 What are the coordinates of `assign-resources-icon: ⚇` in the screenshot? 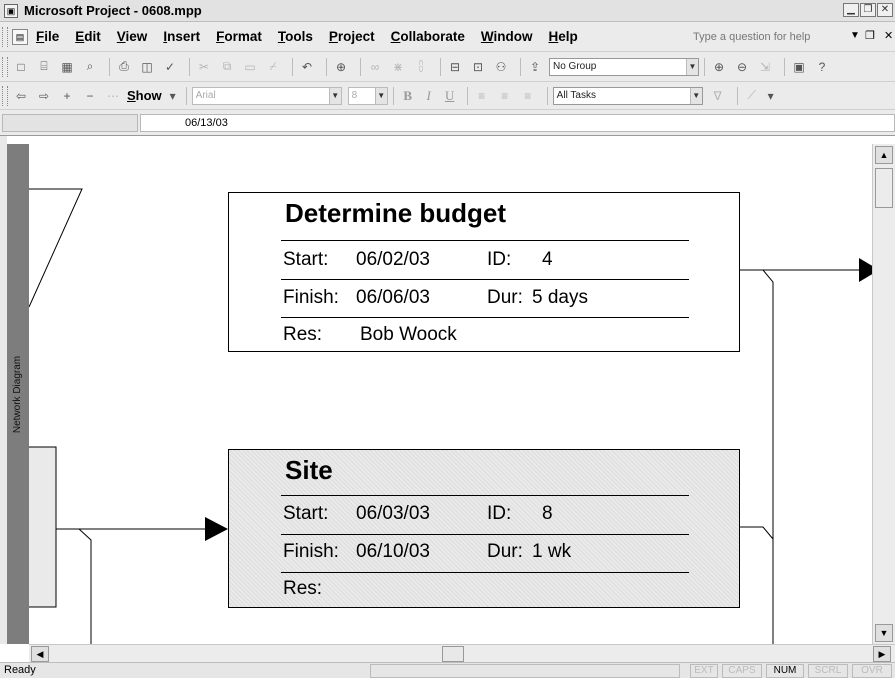 It's located at (501, 67).